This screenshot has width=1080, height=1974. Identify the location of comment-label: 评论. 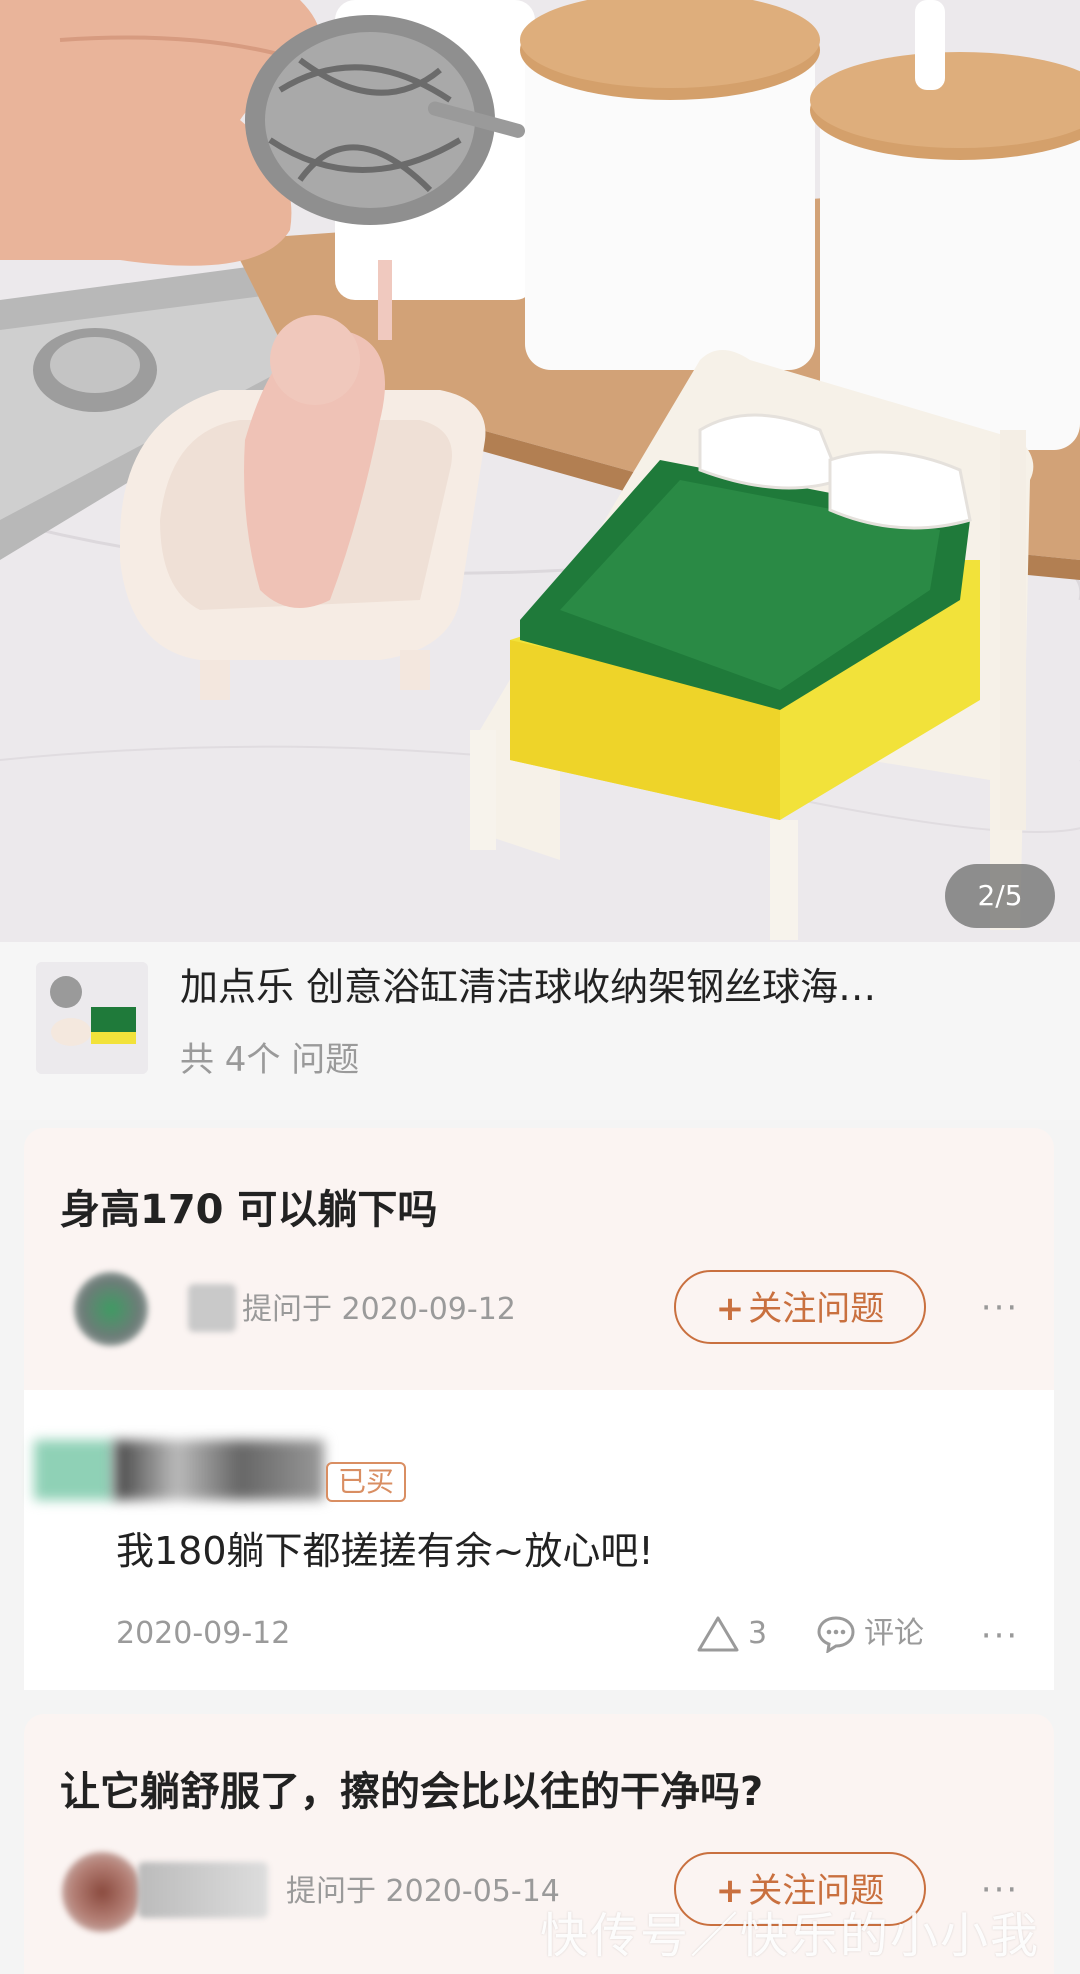
(894, 1633).